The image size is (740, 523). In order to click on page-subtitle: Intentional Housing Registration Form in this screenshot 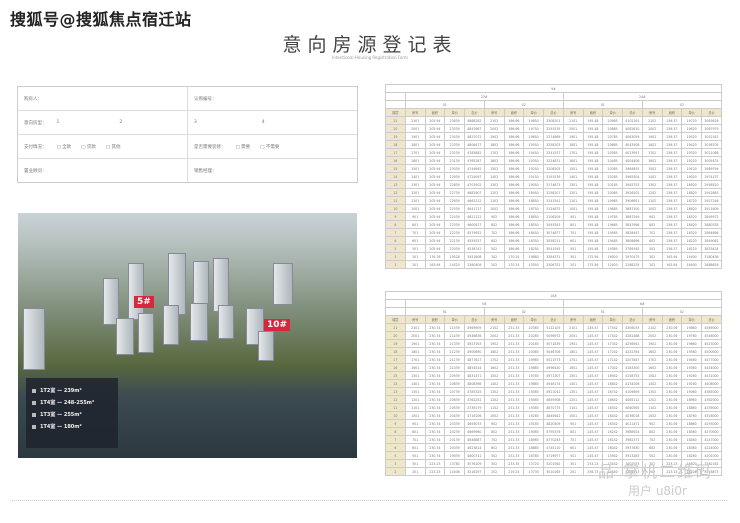, I will do `click(370, 57)`.